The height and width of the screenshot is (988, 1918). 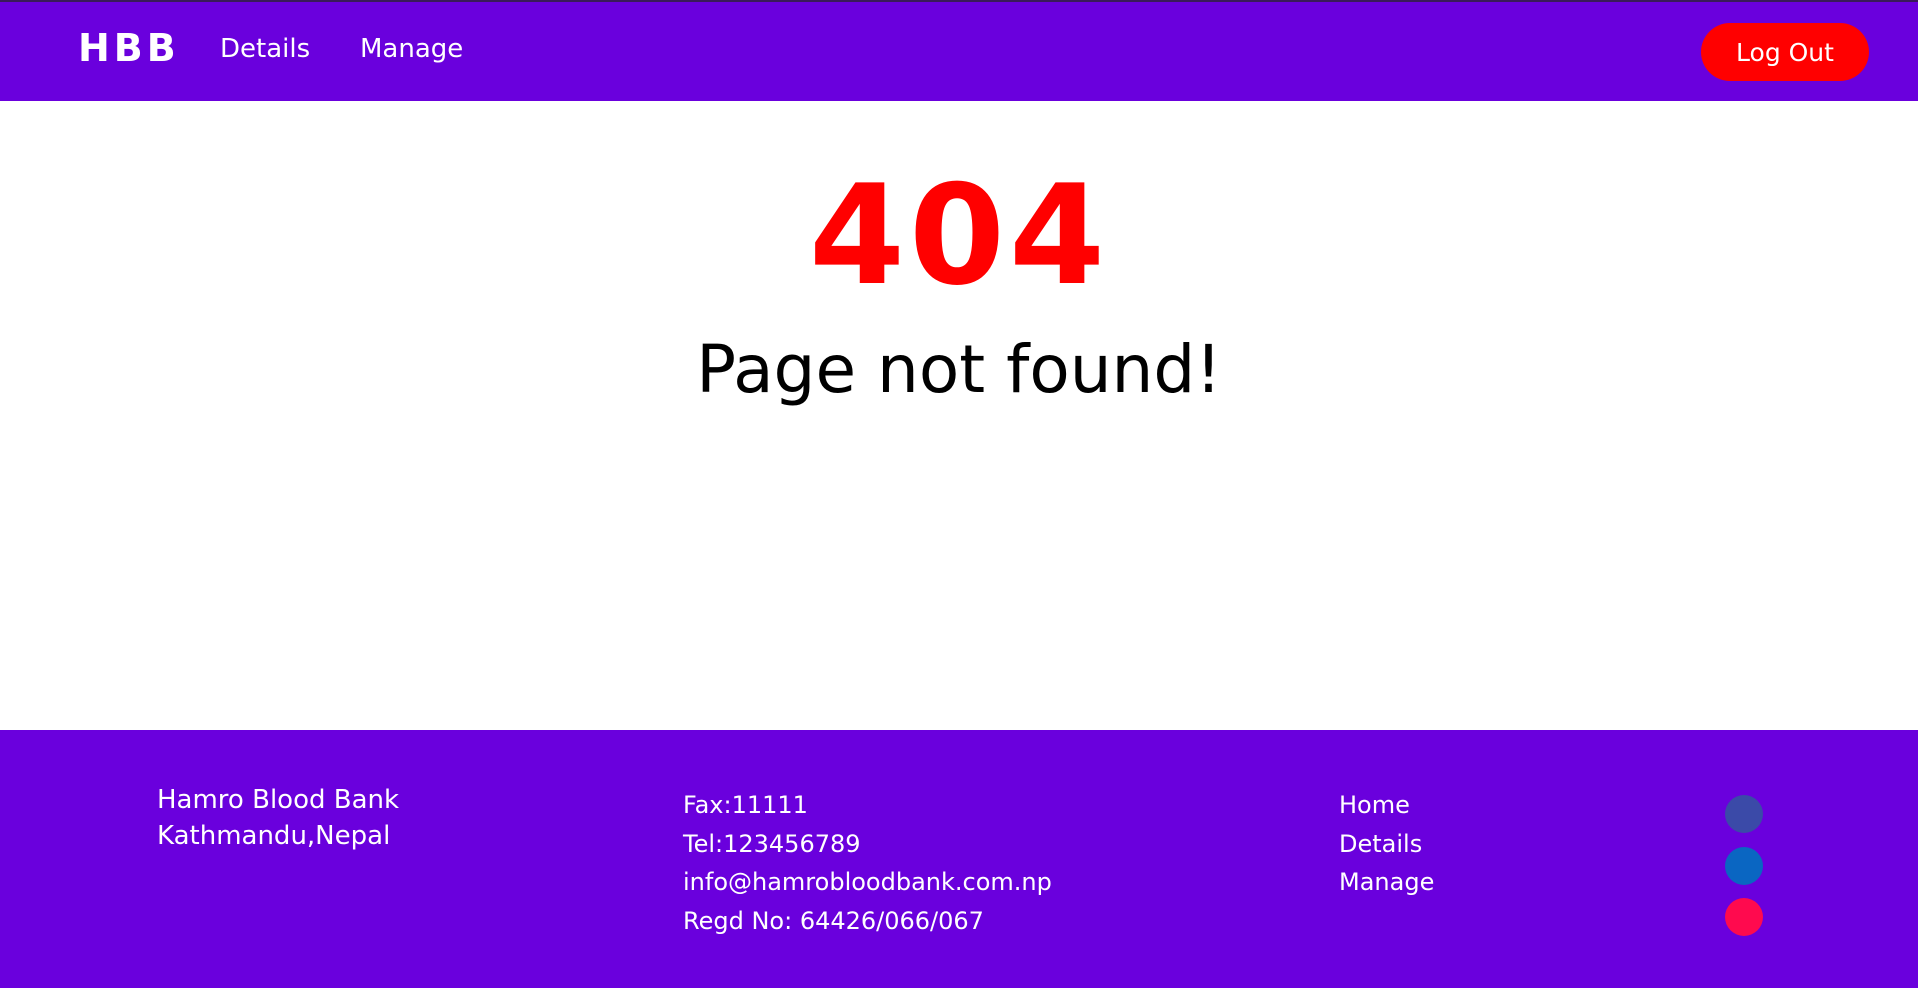 What do you see at coordinates (833, 920) in the screenshot?
I see `contact-regd: Regd No: 64426/066/067` at bounding box center [833, 920].